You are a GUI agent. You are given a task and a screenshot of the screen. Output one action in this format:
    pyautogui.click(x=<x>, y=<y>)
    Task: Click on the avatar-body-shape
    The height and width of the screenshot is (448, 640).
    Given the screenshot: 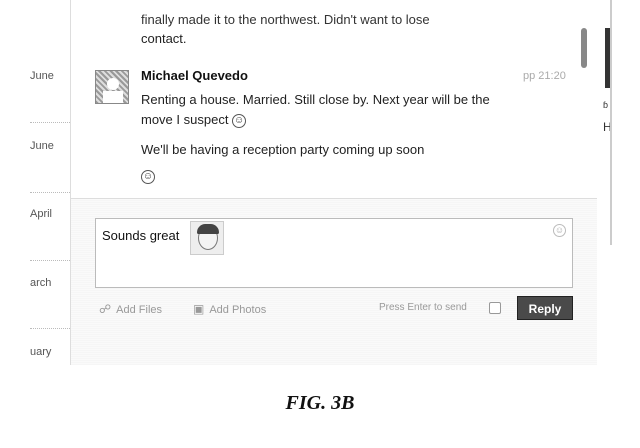 What is the action you would take?
    pyautogui.click(x=113, y=97)
    